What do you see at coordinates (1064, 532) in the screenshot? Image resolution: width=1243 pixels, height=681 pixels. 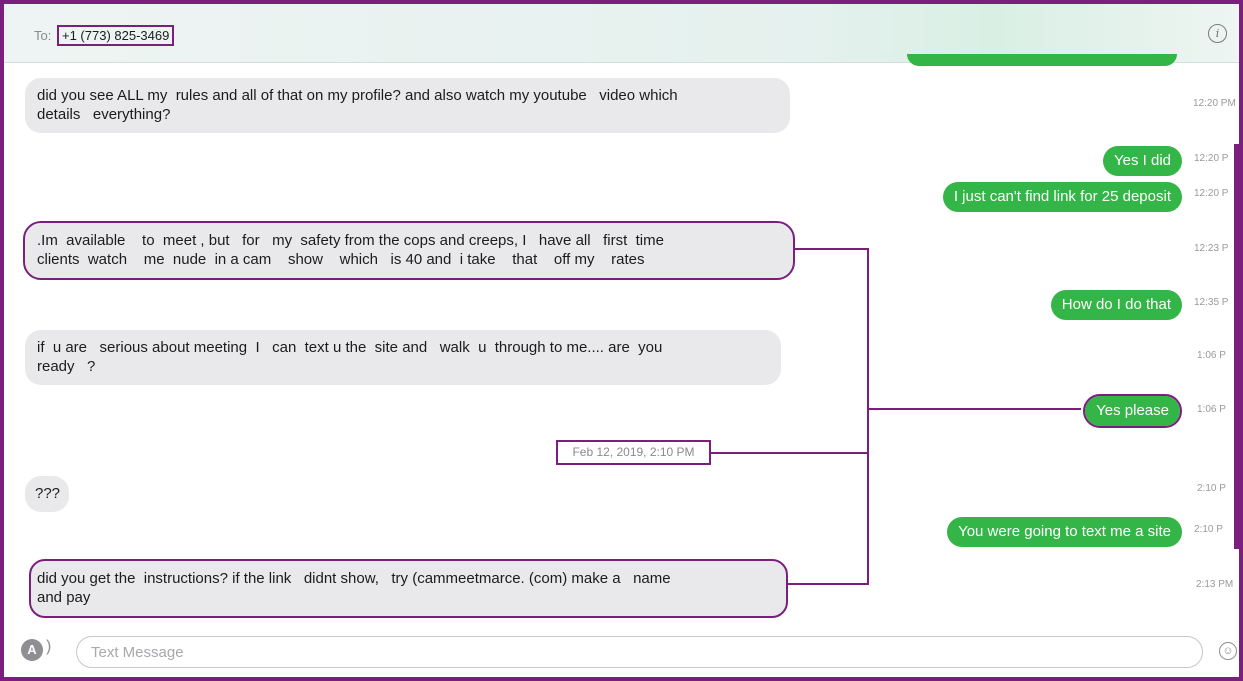 I see `outgoing-message: You were going to text me a site` at bounding box center [1064, 532].